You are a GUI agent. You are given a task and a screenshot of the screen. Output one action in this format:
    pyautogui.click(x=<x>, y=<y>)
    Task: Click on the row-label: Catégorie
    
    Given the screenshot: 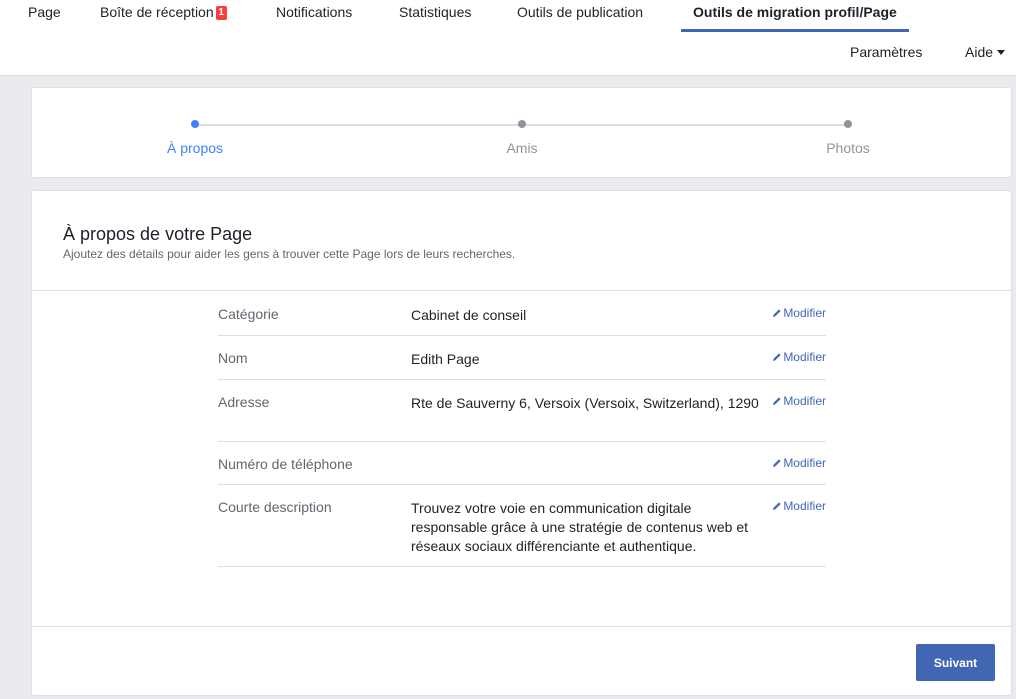 What is the action you would take?
    pyautogui.click(x=248, y=314)
    